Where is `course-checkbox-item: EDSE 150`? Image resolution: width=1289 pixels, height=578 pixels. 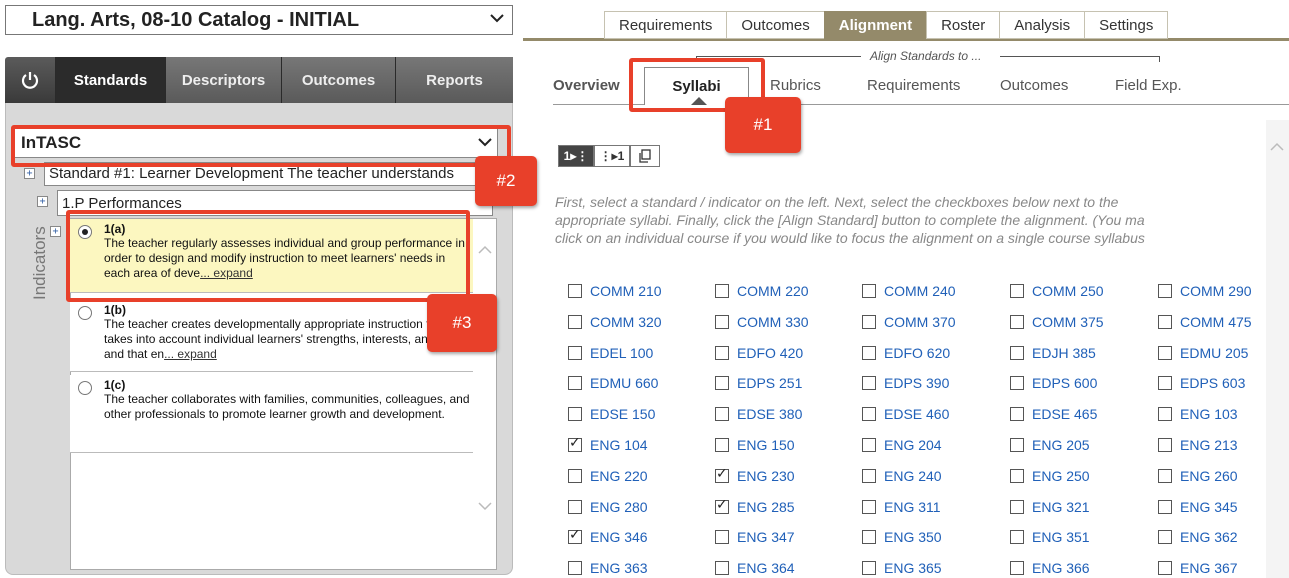
course-checkbox-item: EDSE 150 is located at coordinates (611, 414).